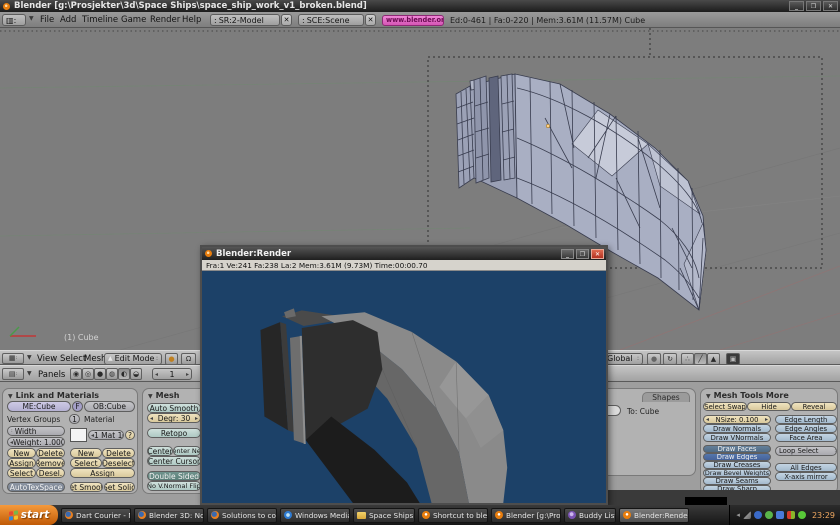 The width and height of the screenshot is (840, 525). Describe the element at coordinates (404, 253) in the screenshot. I see `render-window-titlebar: Blender:Render _ ❐ ✕` at that location.